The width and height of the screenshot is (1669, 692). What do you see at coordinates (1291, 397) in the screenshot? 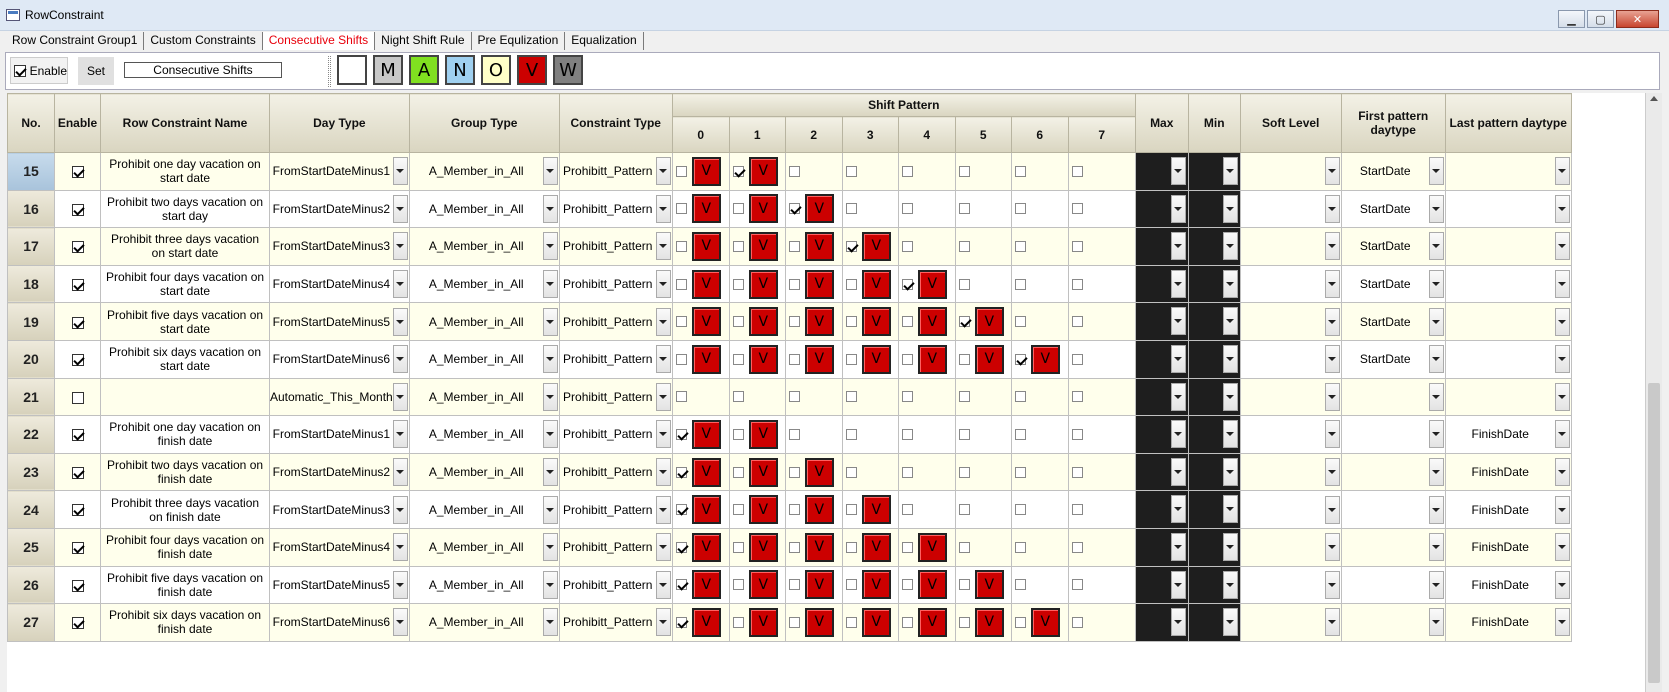
I see `soft-level-combo` at bounding box center [1291, 397].